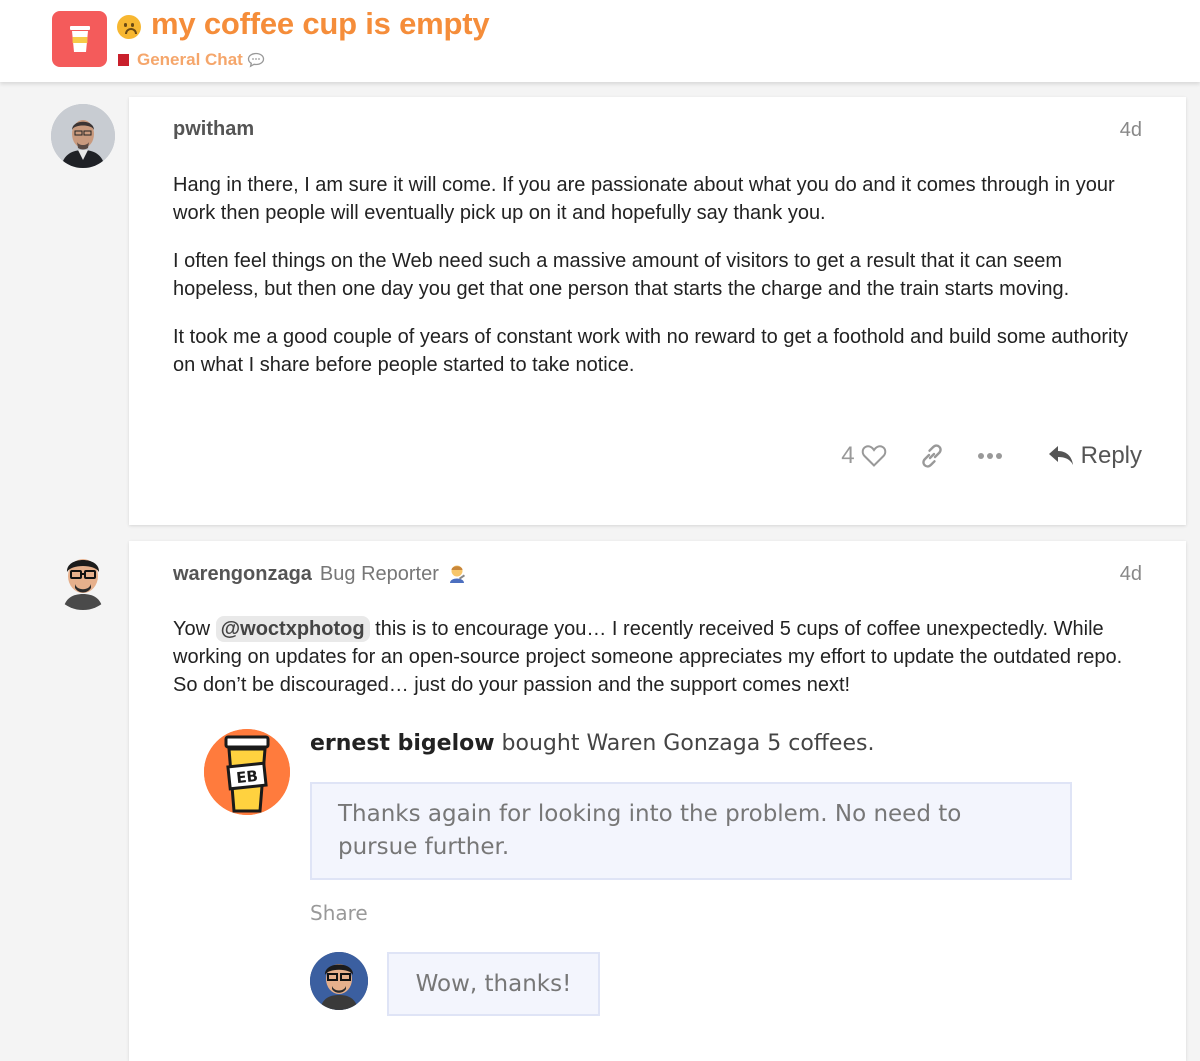 The image size is (1200, 1061). I want to click on link-icon, so click(931, 456).